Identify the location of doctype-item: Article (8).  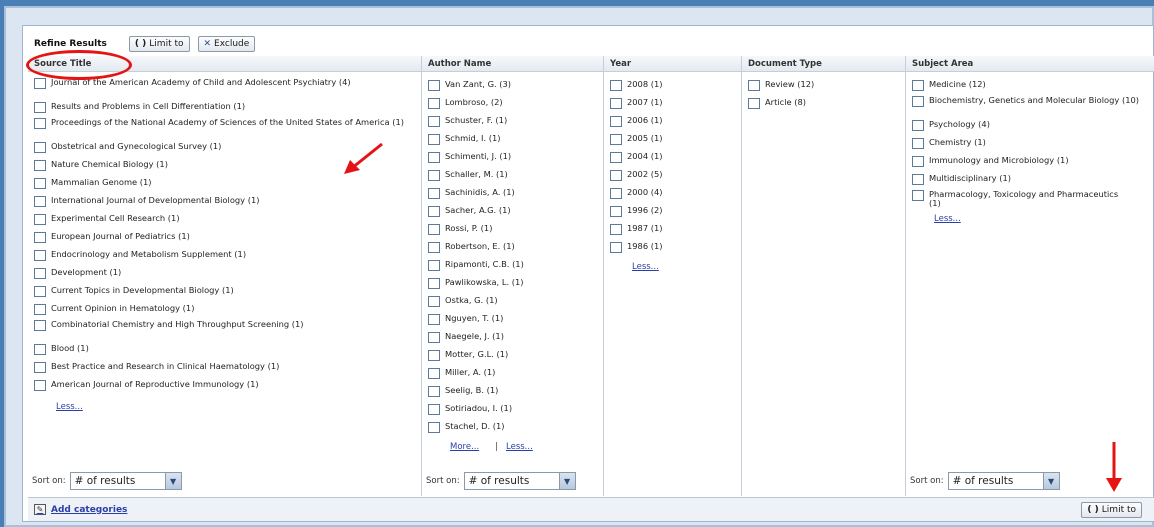
(777, 103).